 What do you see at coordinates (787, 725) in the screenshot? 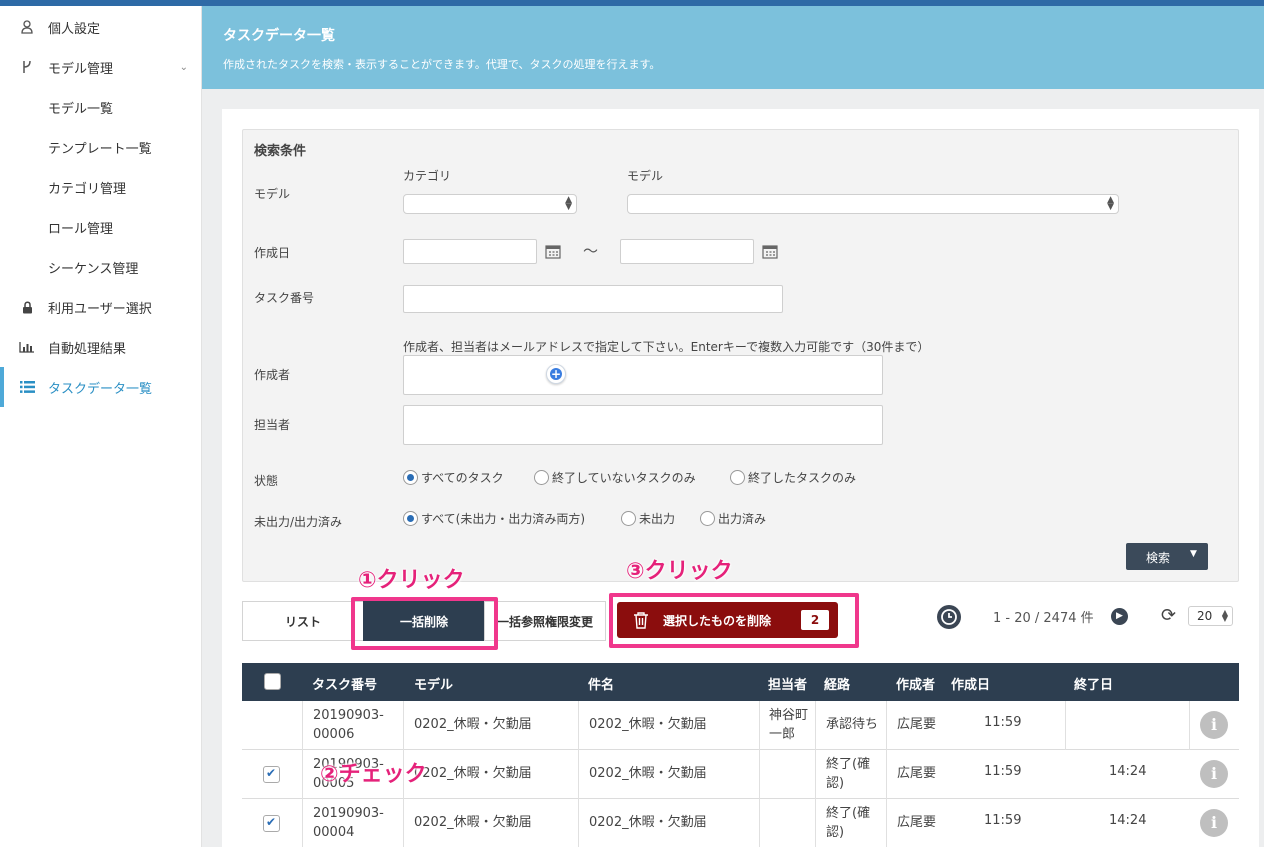
I see `cell-assignee: 神谷町 一郎` at bounding box center [787, 725].